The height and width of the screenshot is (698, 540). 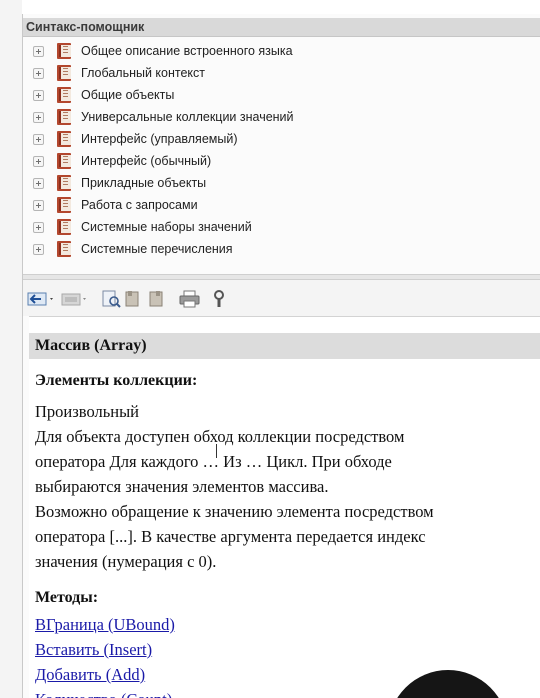 I want to click on article-title: Массив (Array), so click(x=91, y=345).